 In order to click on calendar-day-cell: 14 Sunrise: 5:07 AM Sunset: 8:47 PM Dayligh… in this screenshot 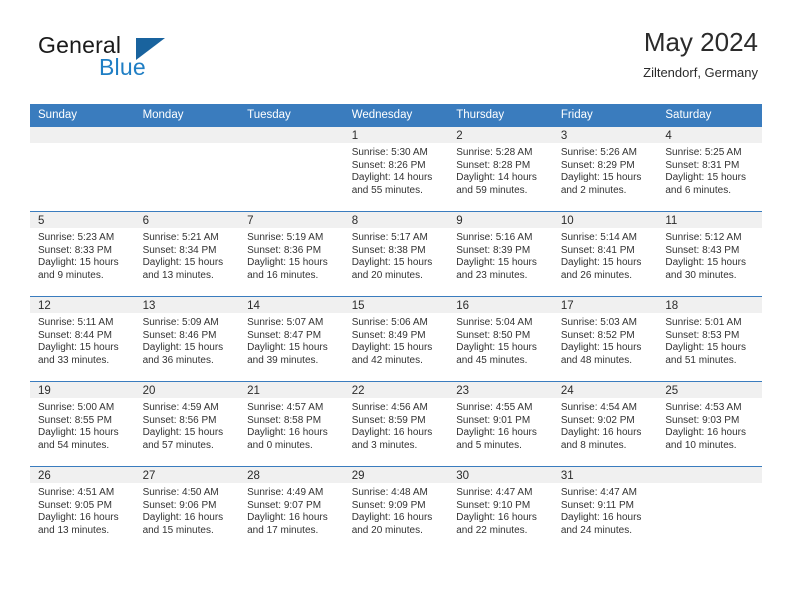, I will do `click(291, 339)`.